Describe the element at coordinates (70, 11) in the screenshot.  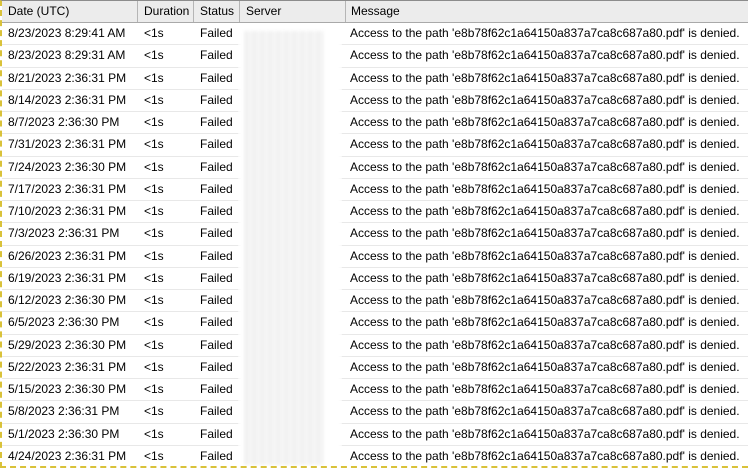
I see `column-header-date: Date (UTC)` at that location.